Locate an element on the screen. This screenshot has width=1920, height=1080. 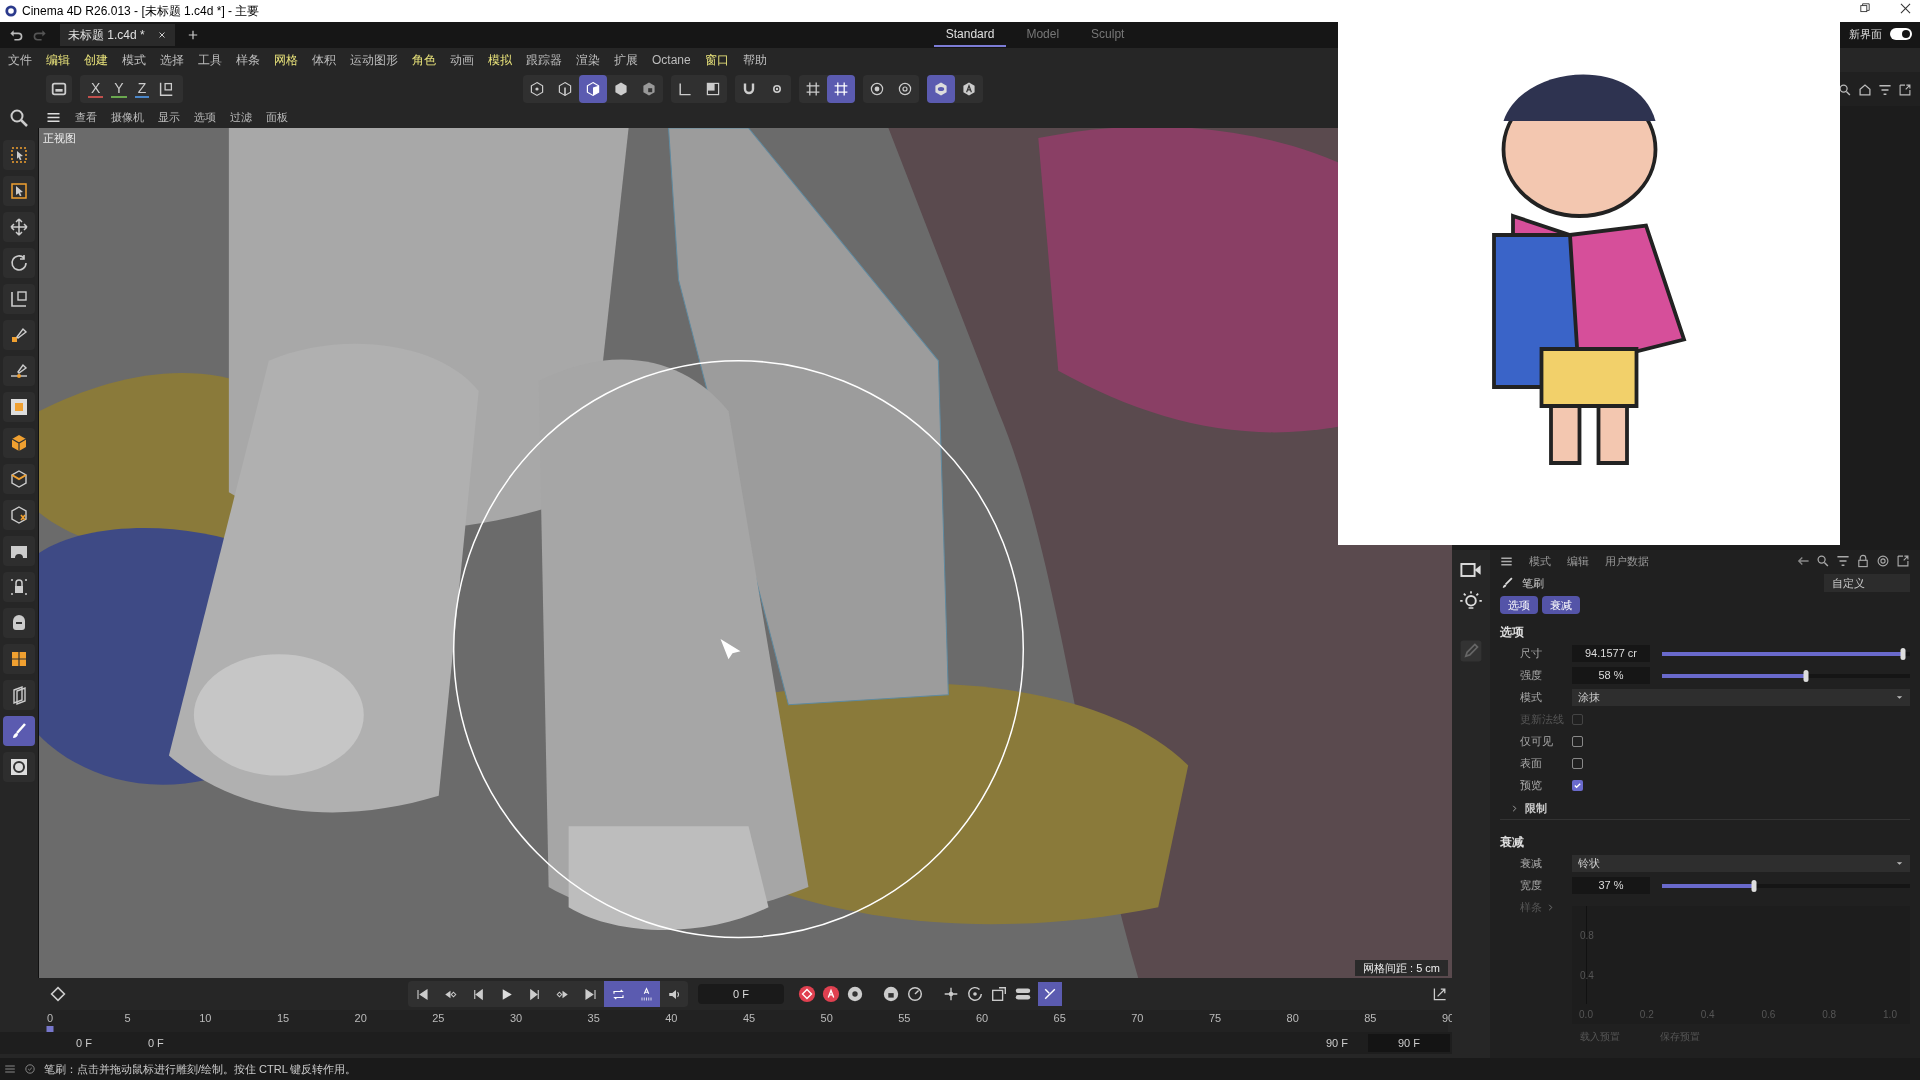
cube-outline-tool is located at coordinates (19, 479).